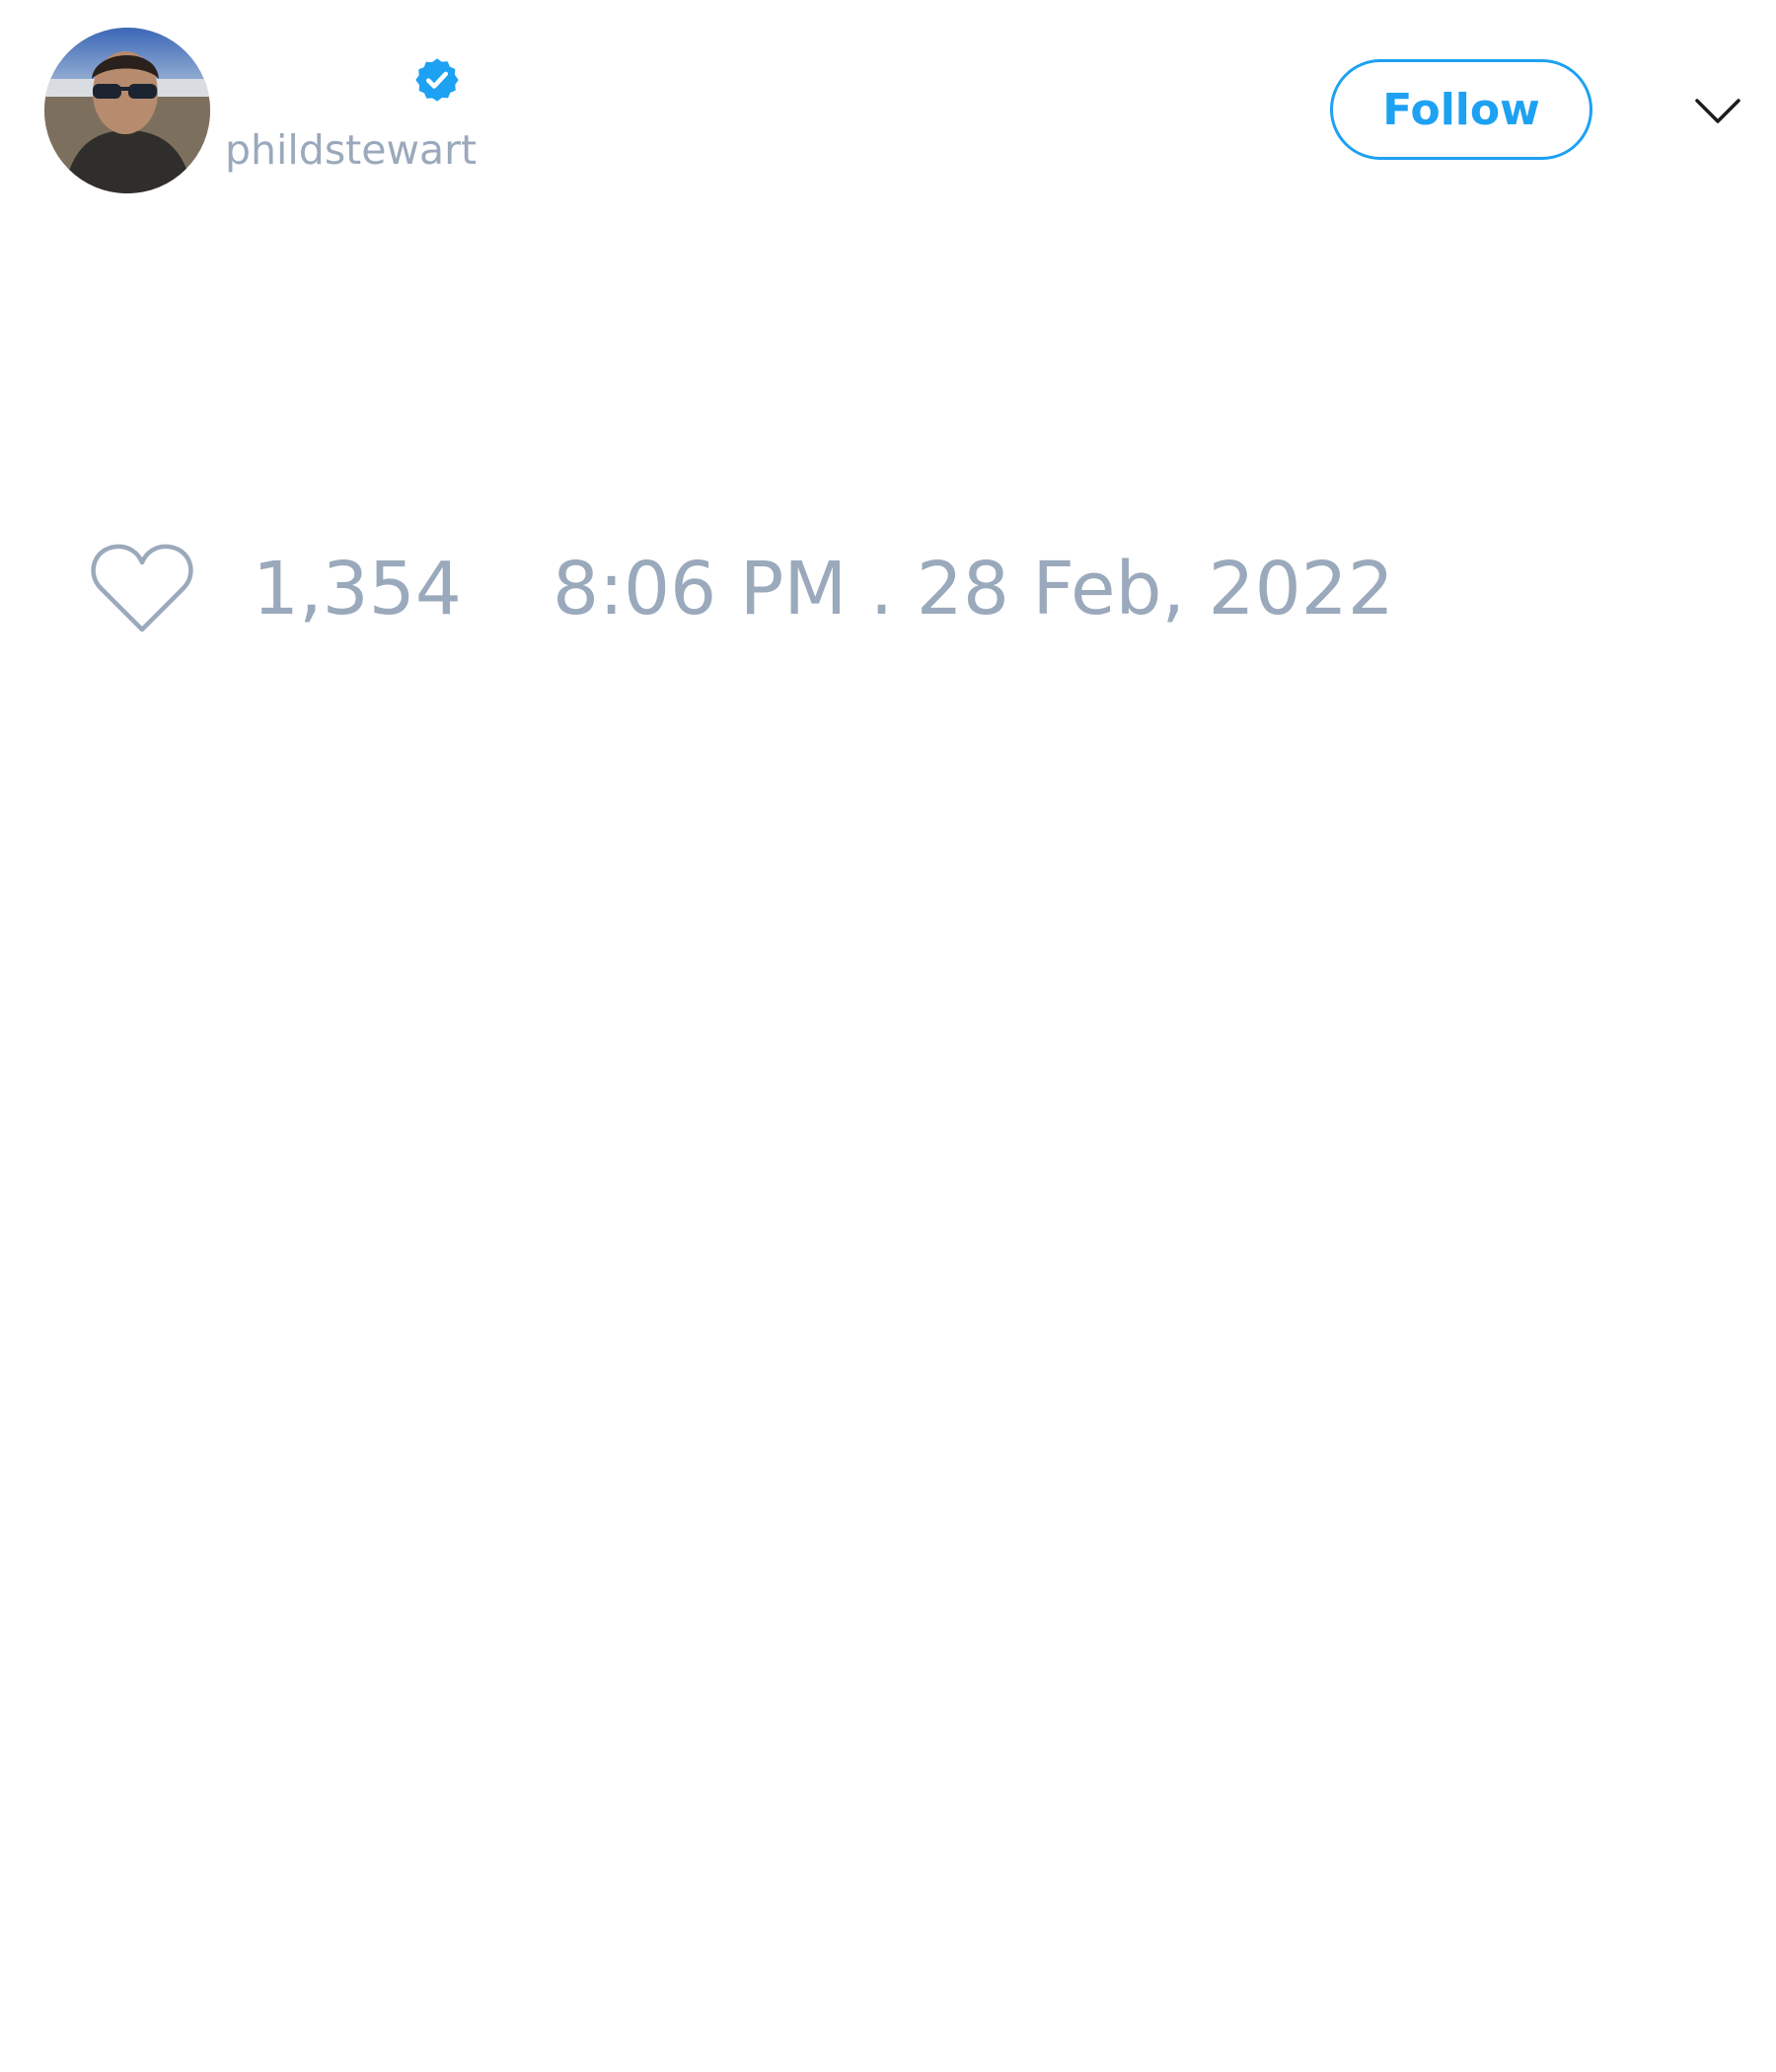 The height and width of the screenshot is (2072, 1776). Describe the element at coordinates (142, 588) in the screenshot. I see `heart-icon` at that location.